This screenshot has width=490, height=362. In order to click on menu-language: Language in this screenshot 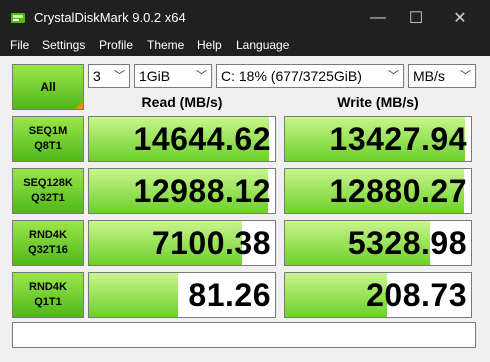, I will do `click(262, 45)`.